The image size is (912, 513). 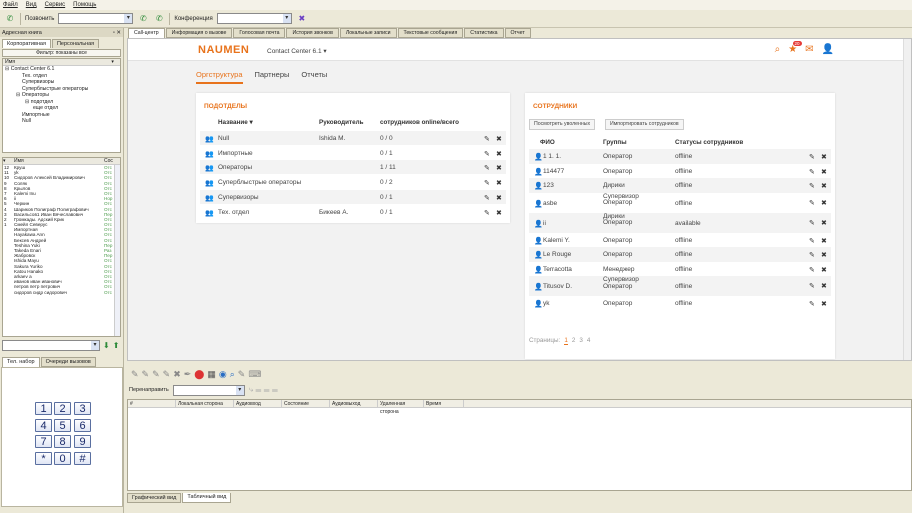 What do you see at coordinates (146, 374) in the screenshot?
I see `hold-call-icon: ✎` at bounding box center [146, 374].